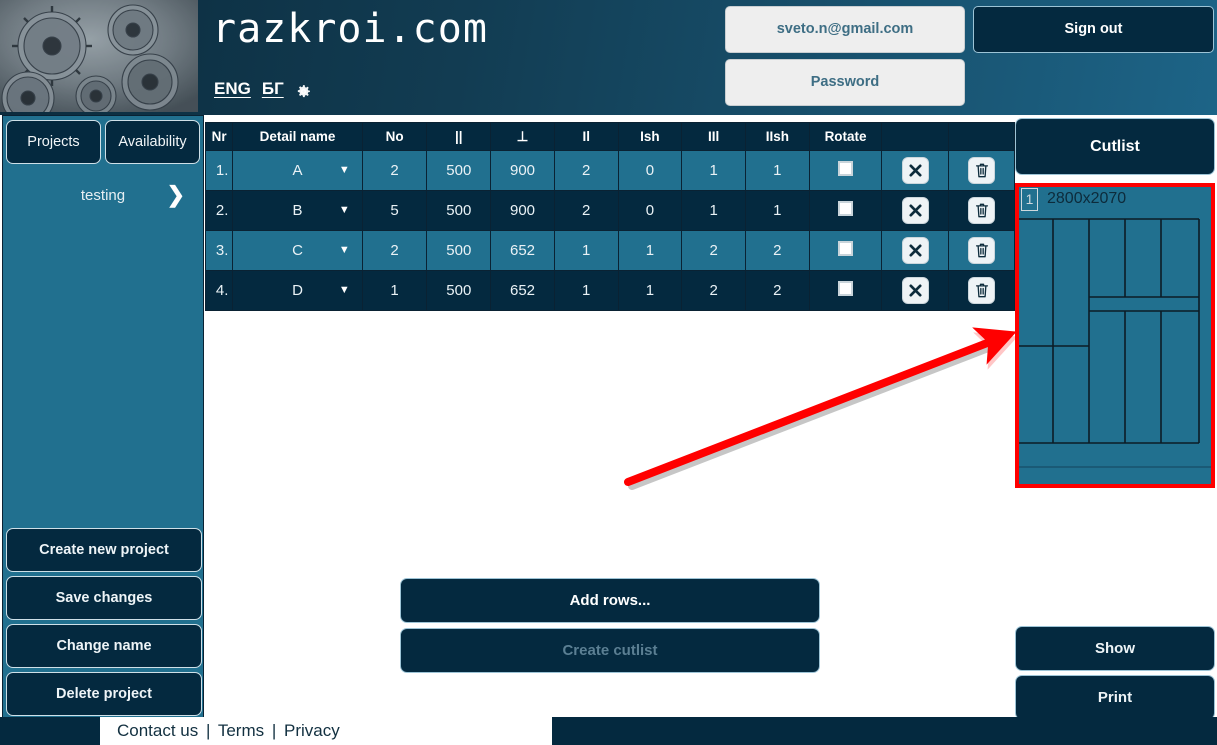 The image size is (1217, 745). I want to click on print-button: Print, so click(1115, 697).